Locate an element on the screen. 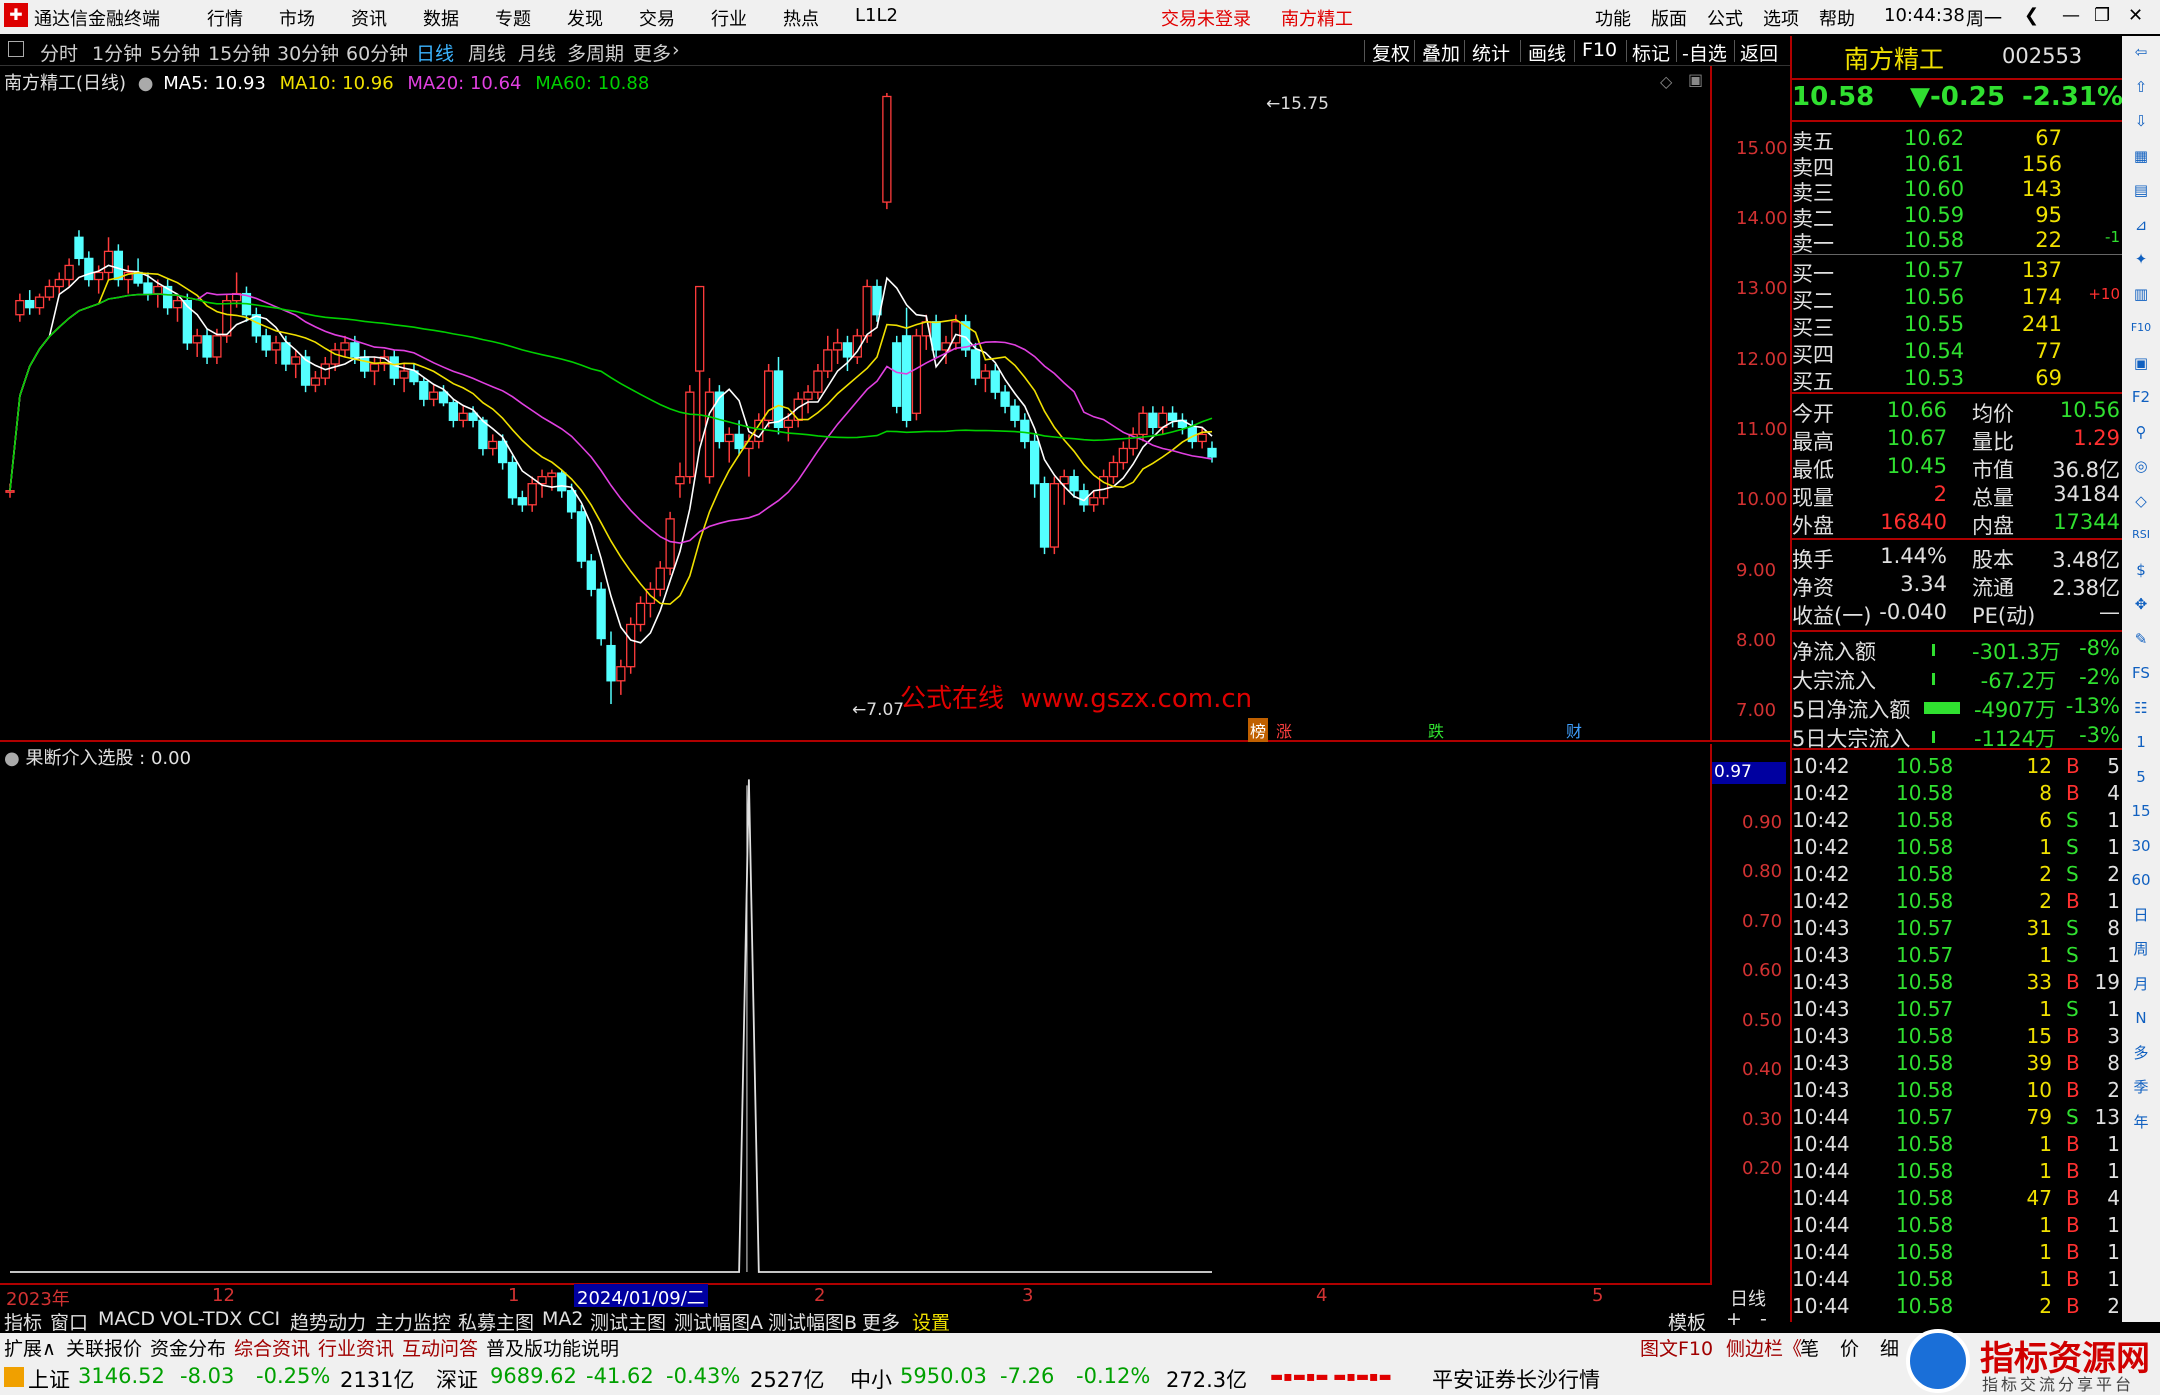 This screenshot has height=1395, width=2160. side-tool-icon: ⚲ is located at coordinates (2141, 432).